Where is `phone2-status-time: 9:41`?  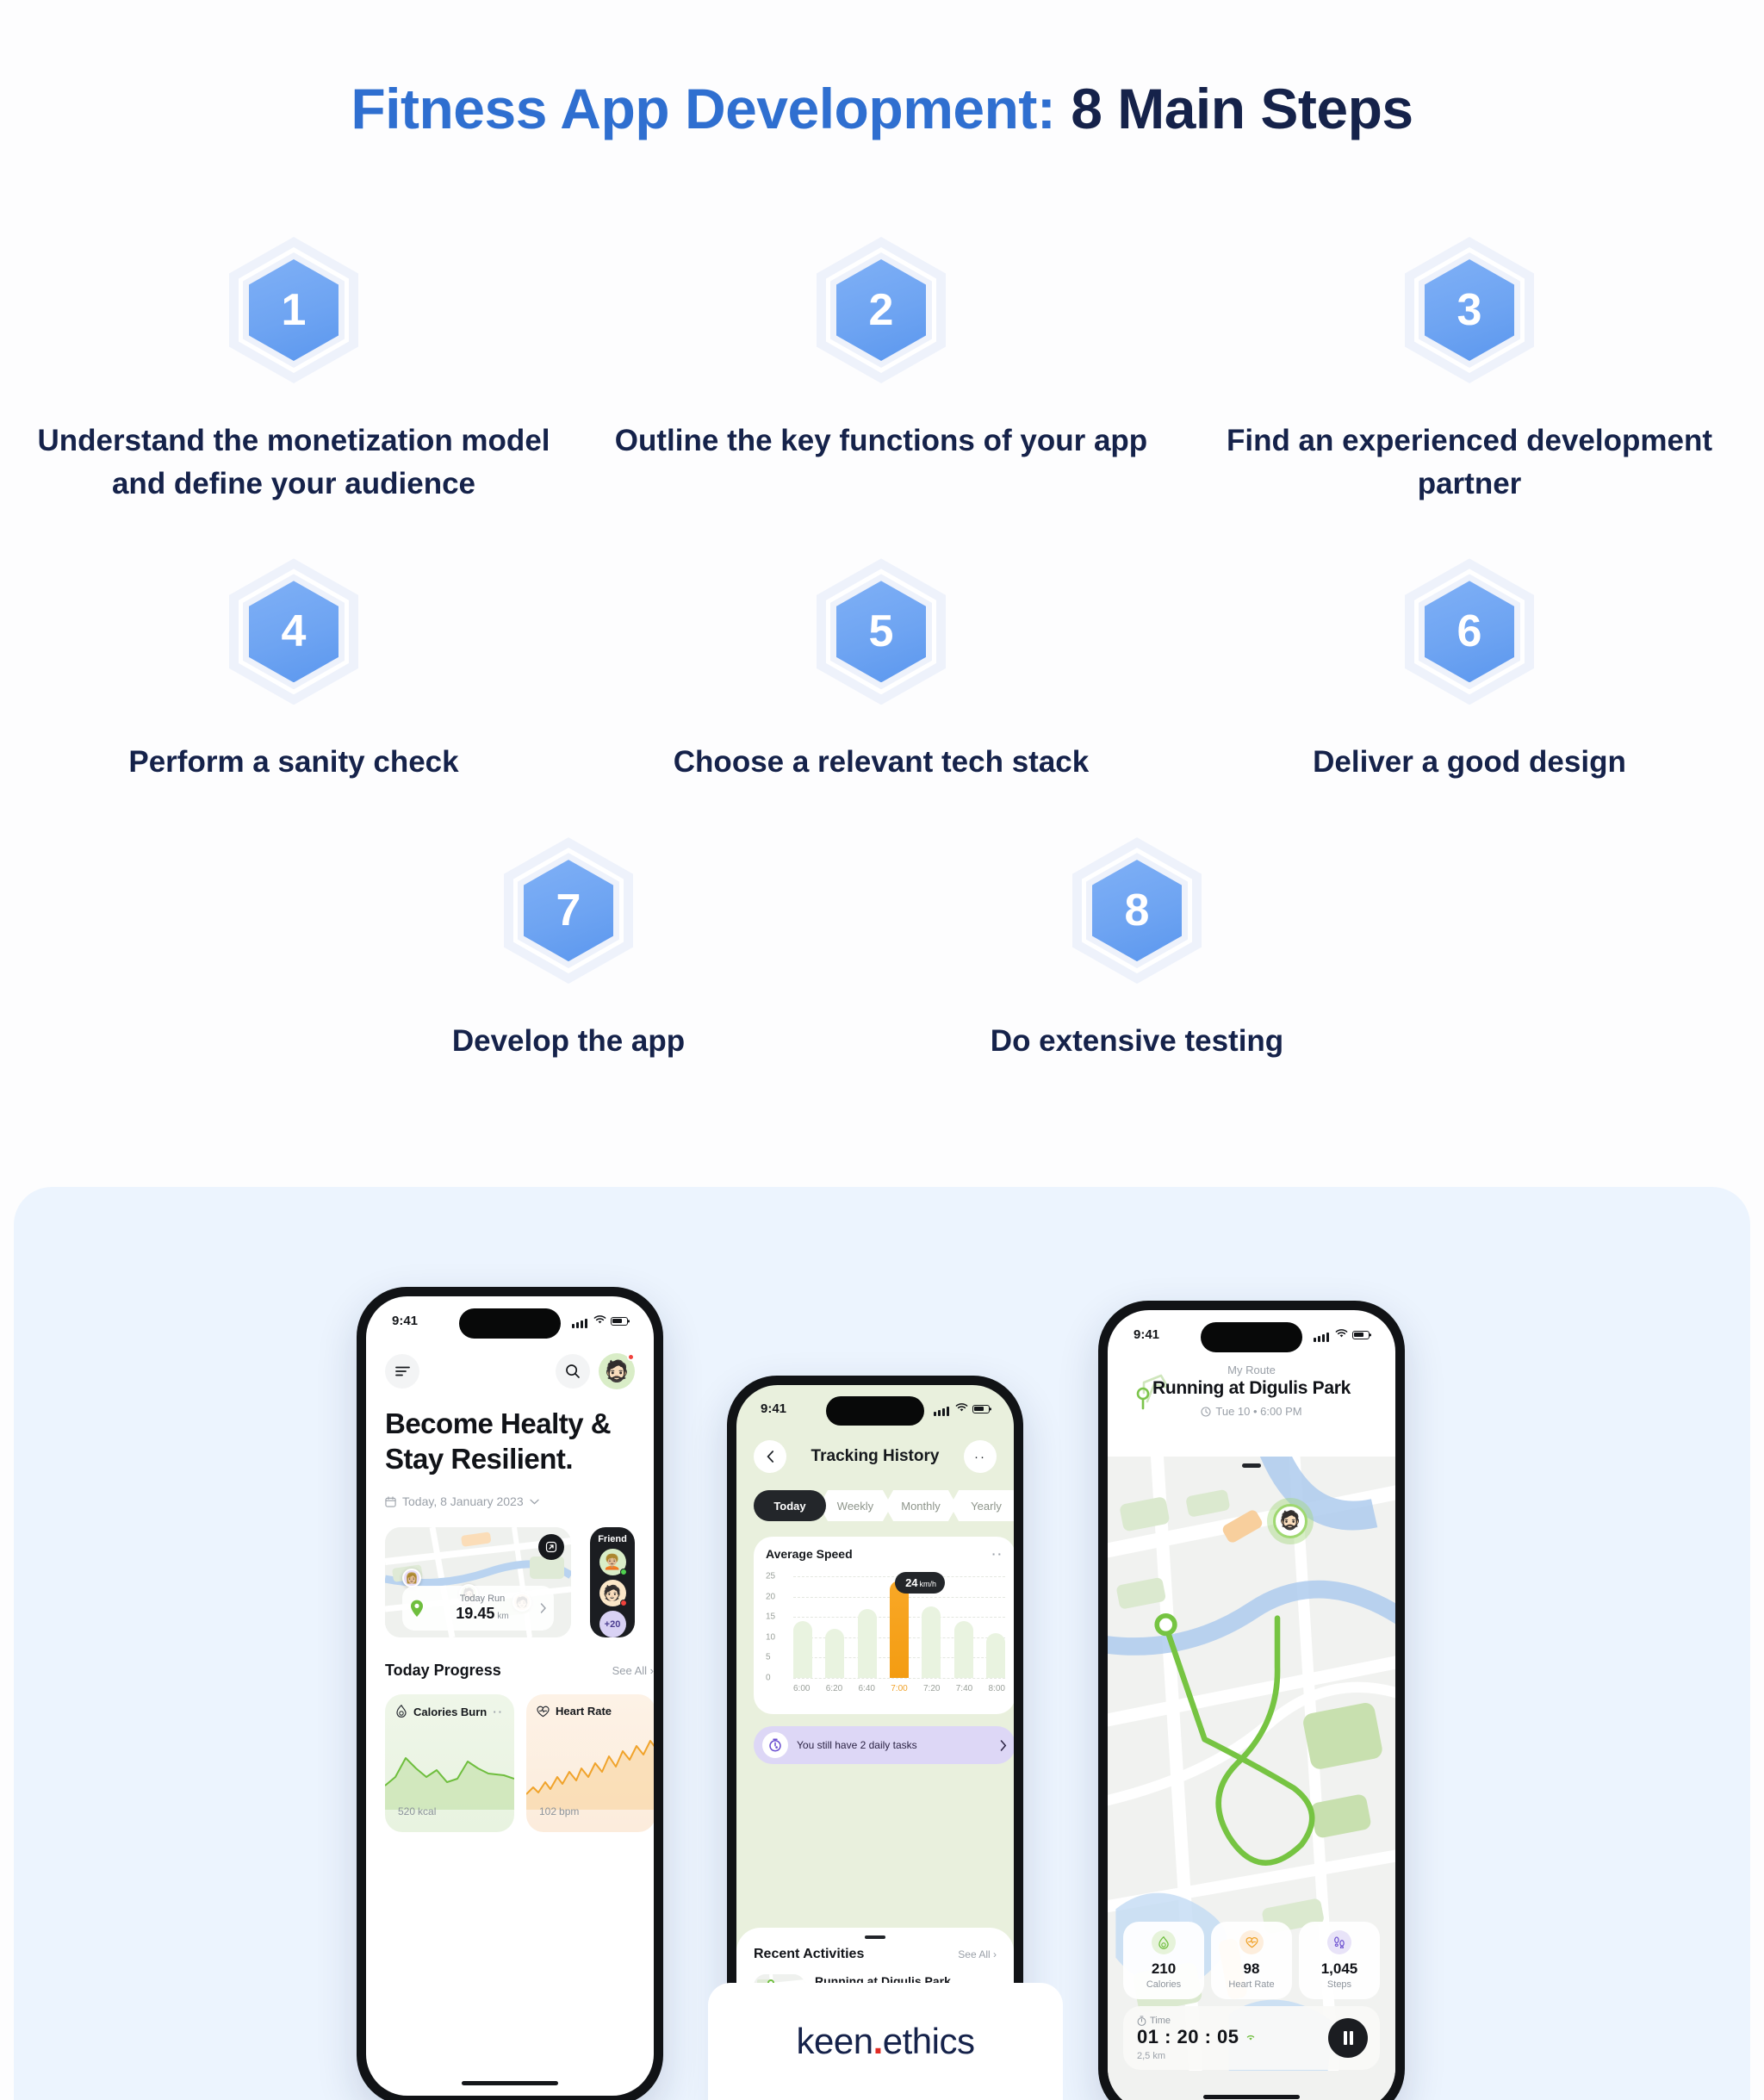 phone2-status-time: 9:41 is located at coordinates (774, 1408).